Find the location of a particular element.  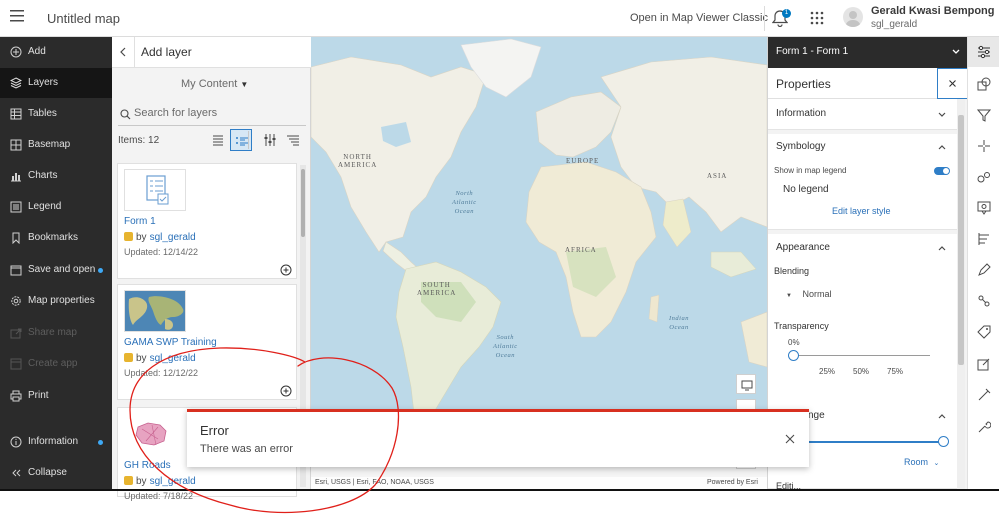

filter-icon is located at coordinates (984, 115).